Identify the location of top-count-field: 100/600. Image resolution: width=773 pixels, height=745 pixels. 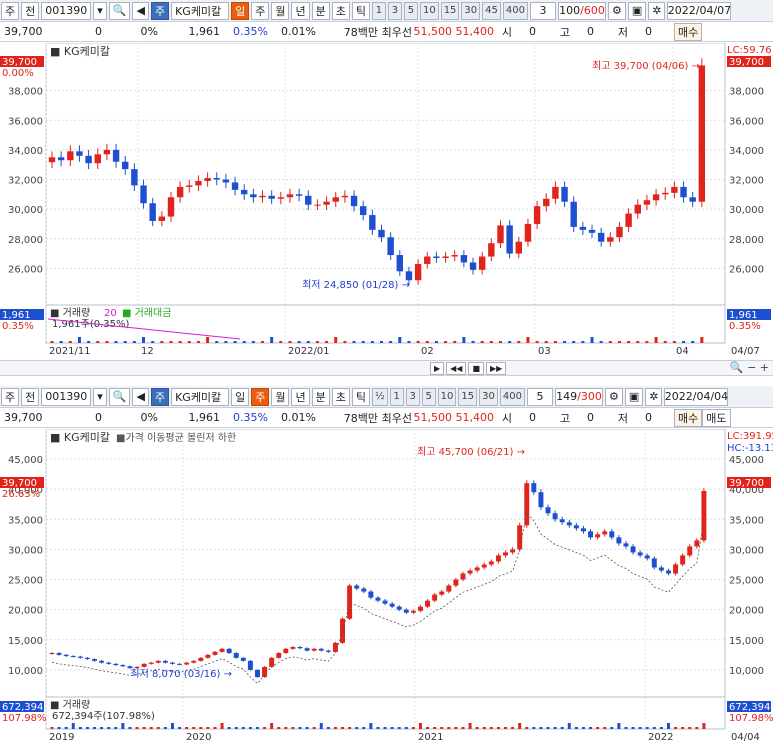
(581, 10).